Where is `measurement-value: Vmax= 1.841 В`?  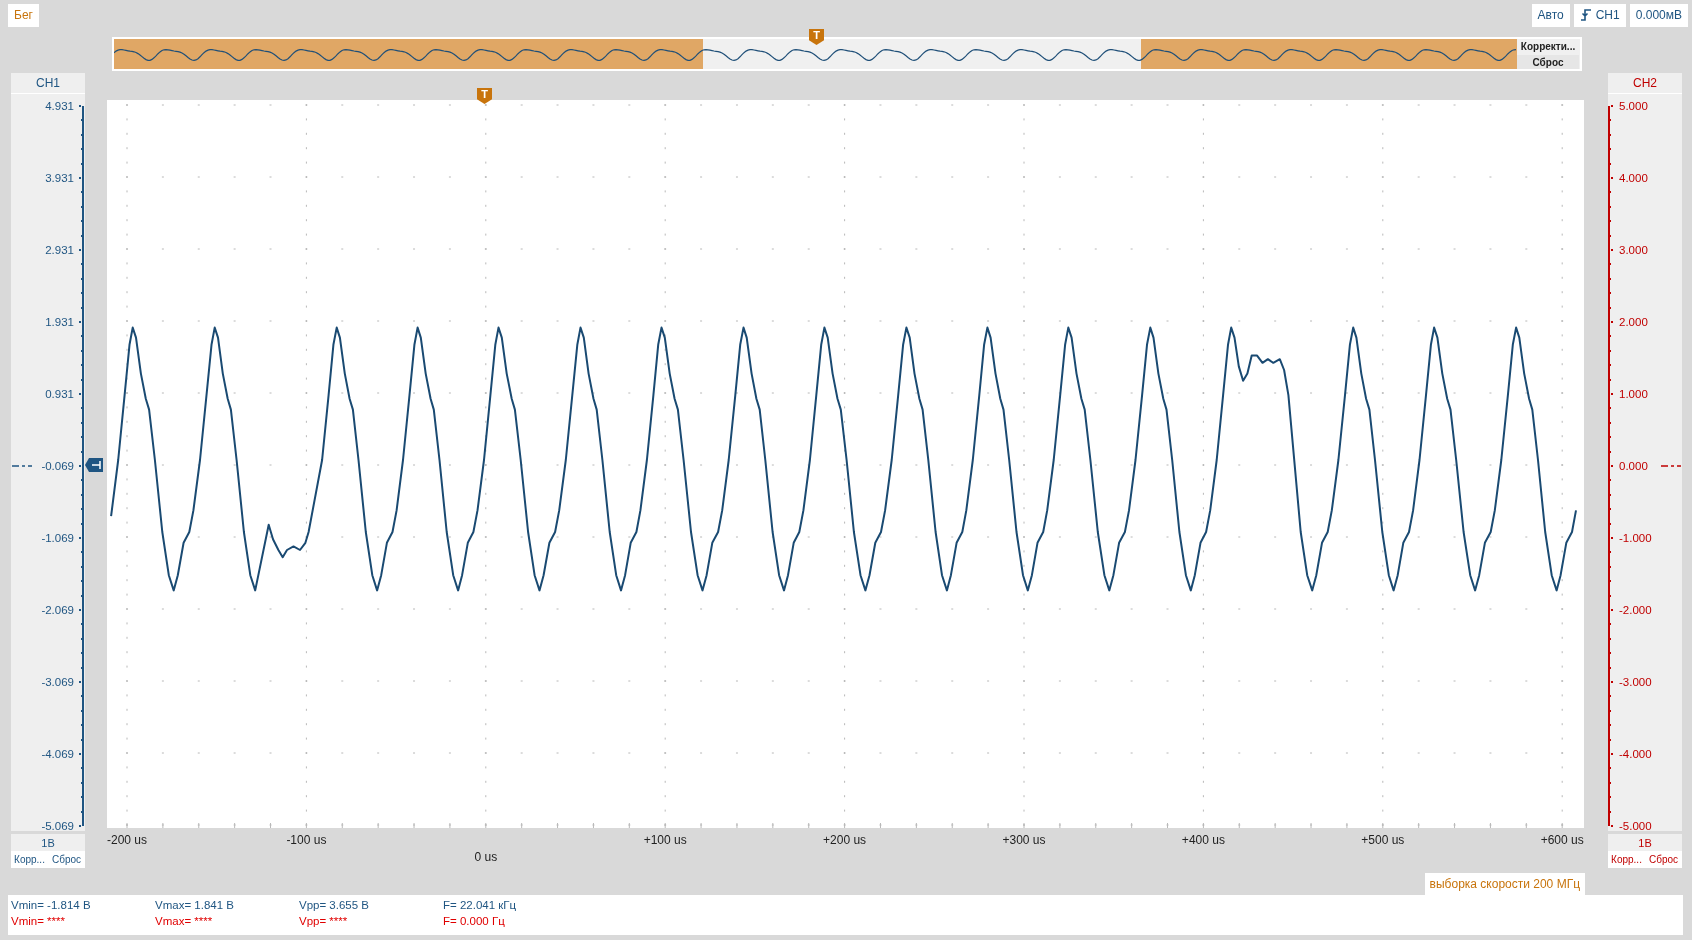 measurement-value: Vmax= 1.841 В is located at coordinates (195, 906).